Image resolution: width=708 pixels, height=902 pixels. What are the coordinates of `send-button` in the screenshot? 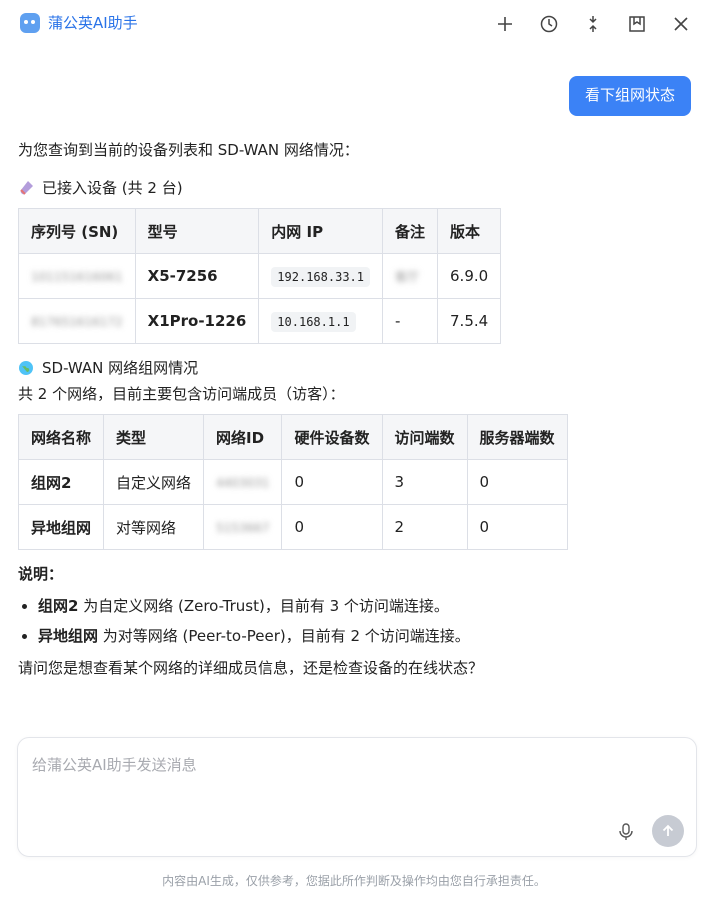 It's located at (668, 831).